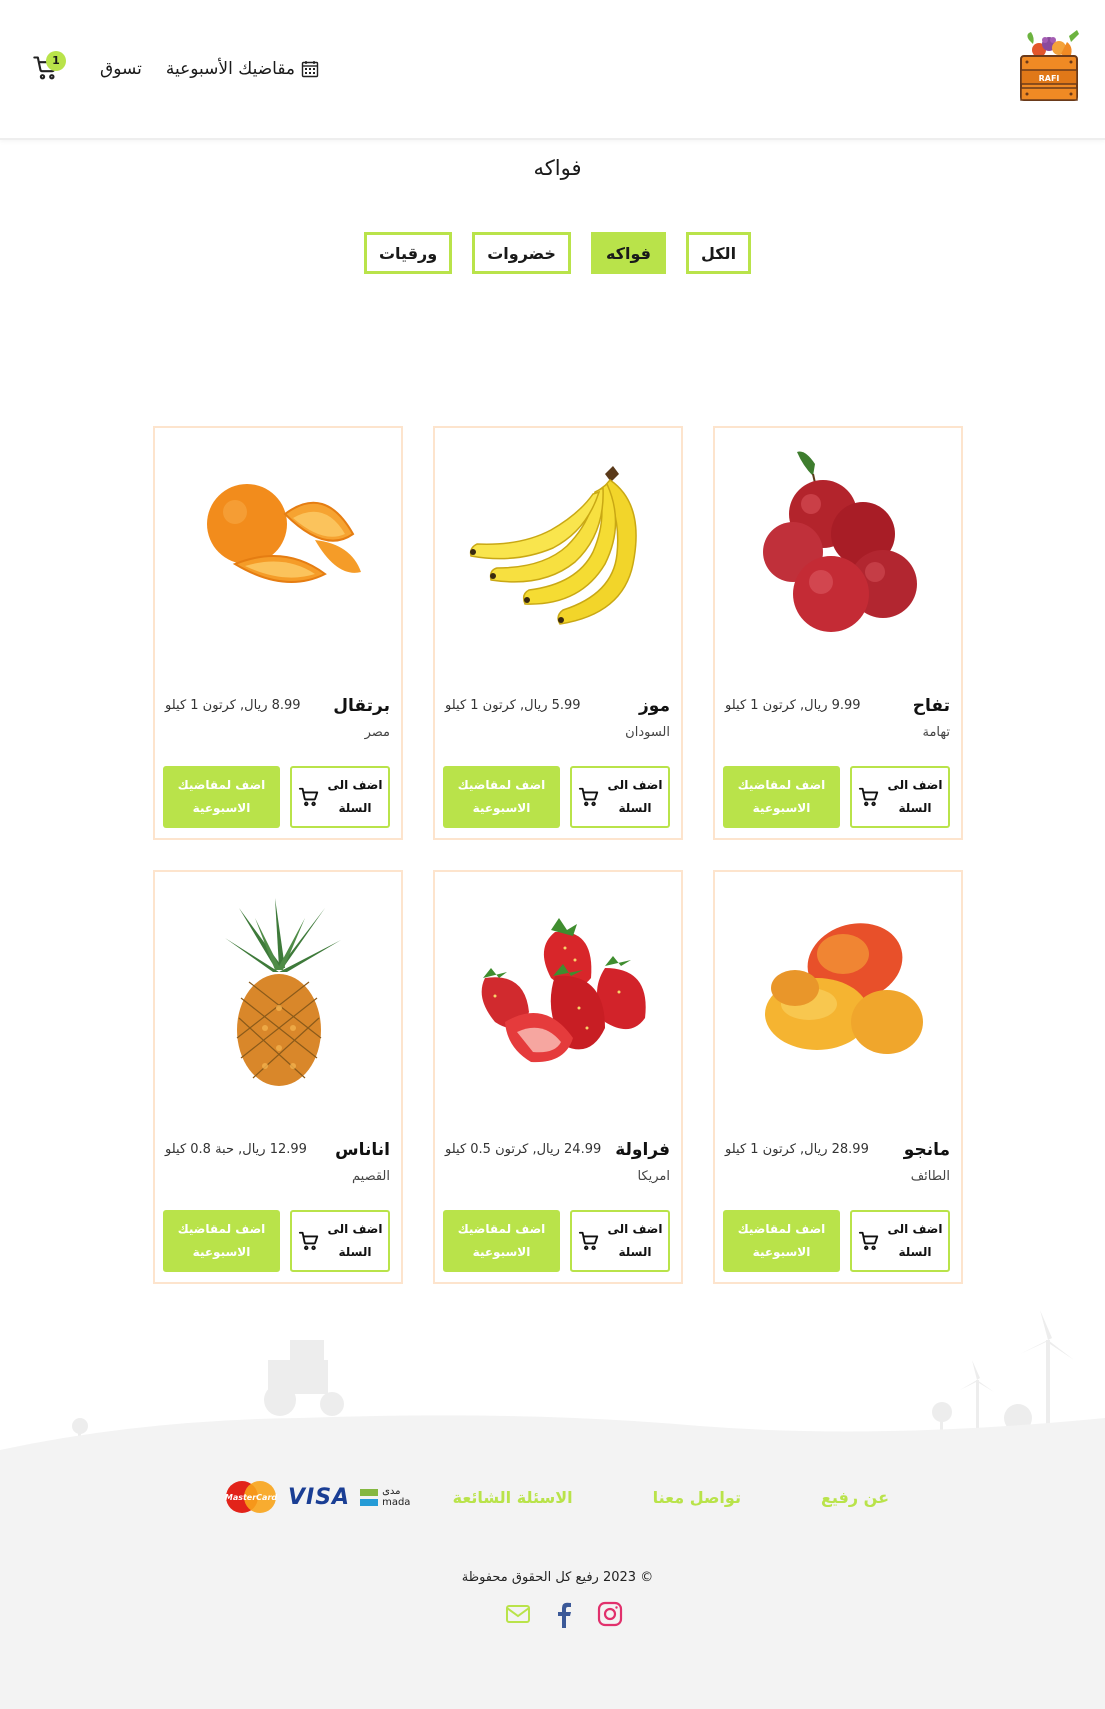  What do you see at coordinates (797, 1149) in the screenshot?
I see `product-price: 28.99 ريال, كرتون 1 كيلو` at bounding box center [797, 1149].